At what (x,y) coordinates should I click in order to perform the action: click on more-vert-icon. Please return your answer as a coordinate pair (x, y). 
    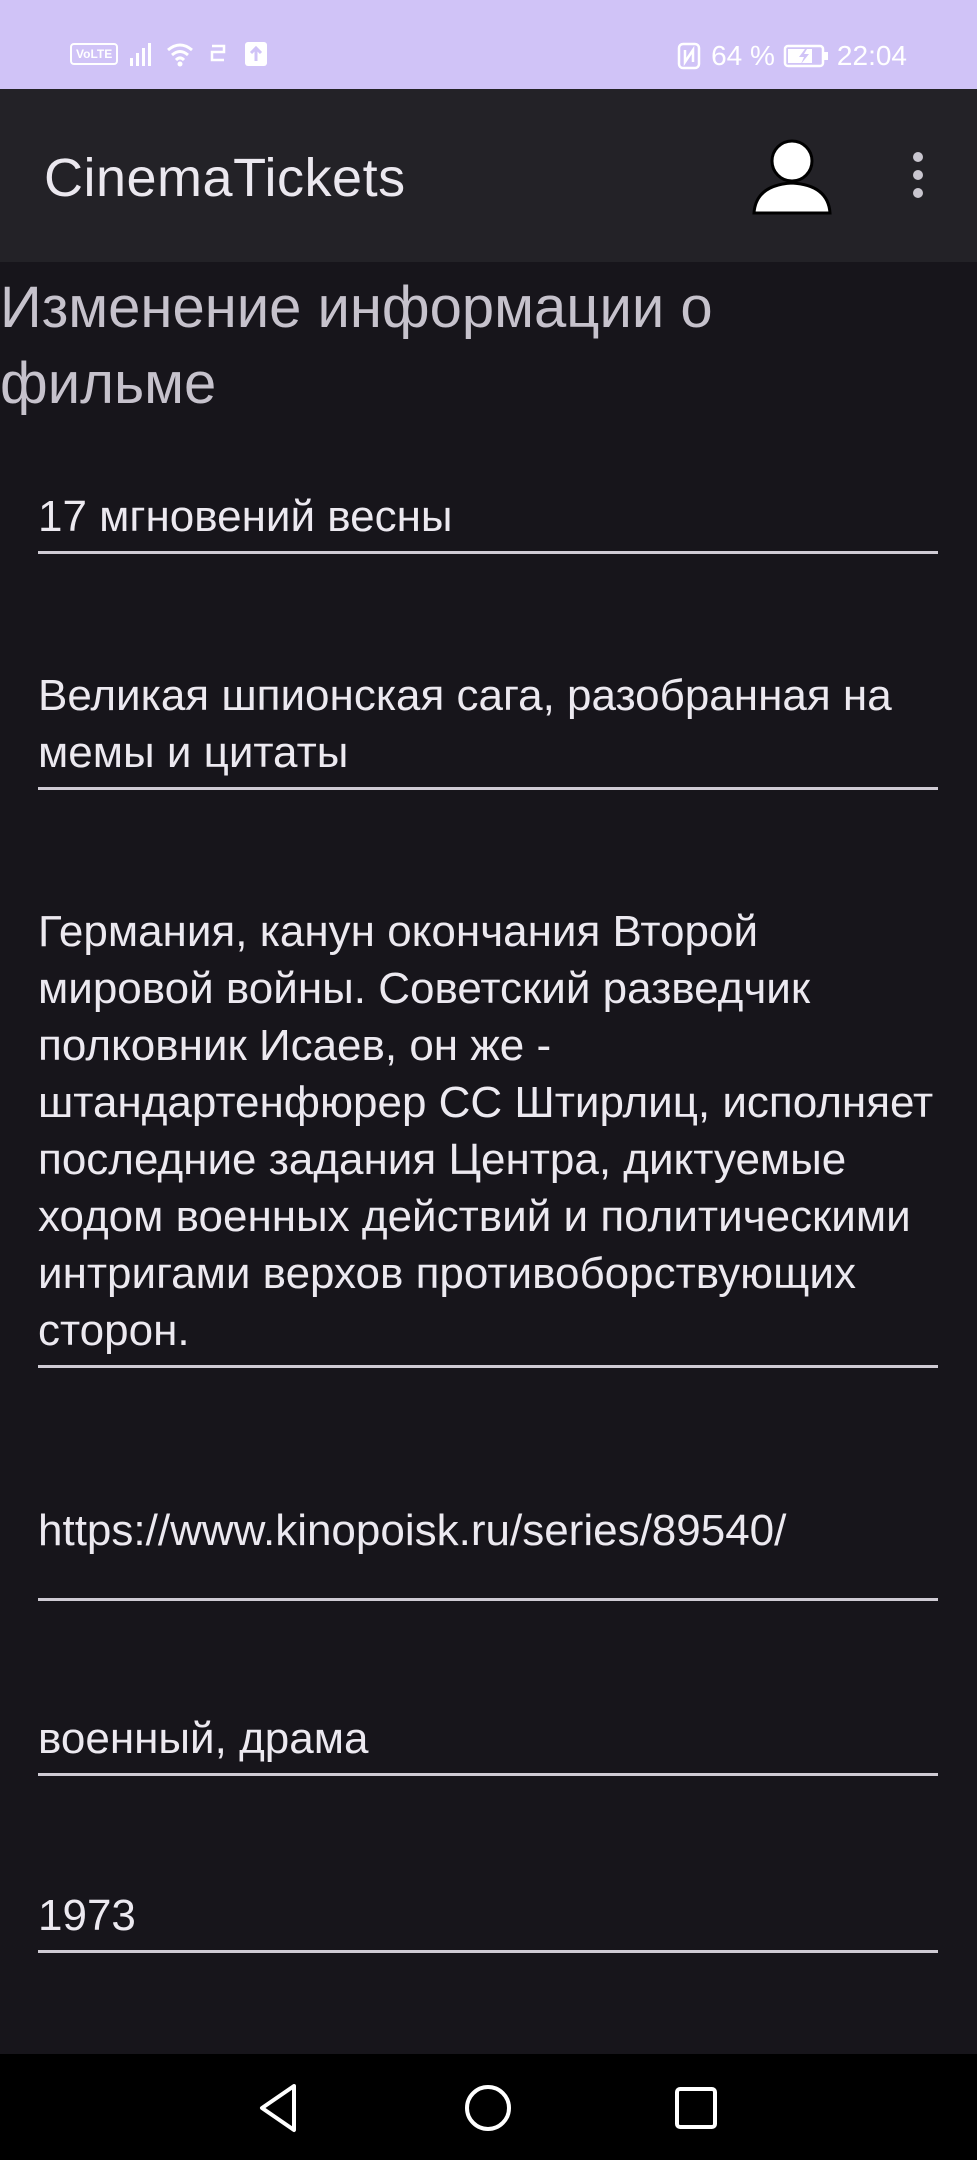
    Looking at the image, I should click on (918, 175).